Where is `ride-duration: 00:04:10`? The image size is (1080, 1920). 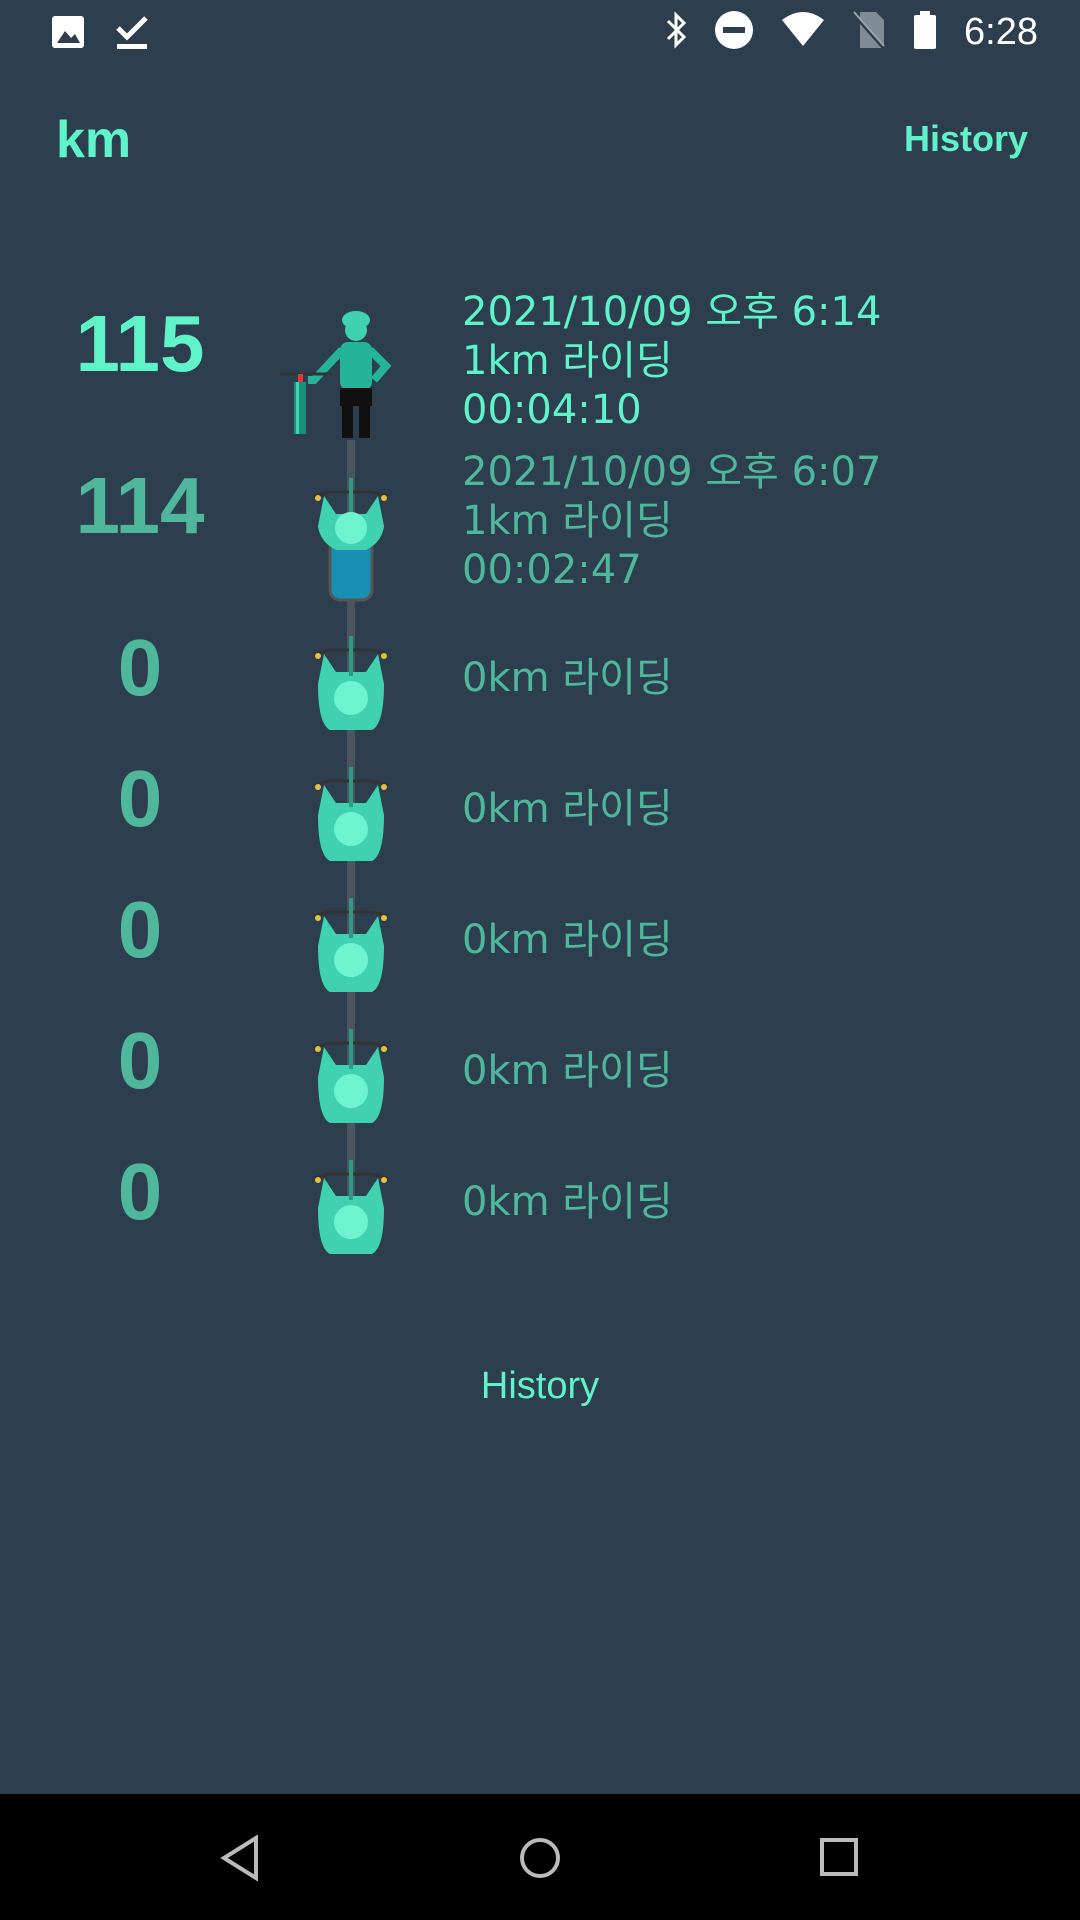 ride-duration: 00:04:10 is located at coordinates (552, 410).